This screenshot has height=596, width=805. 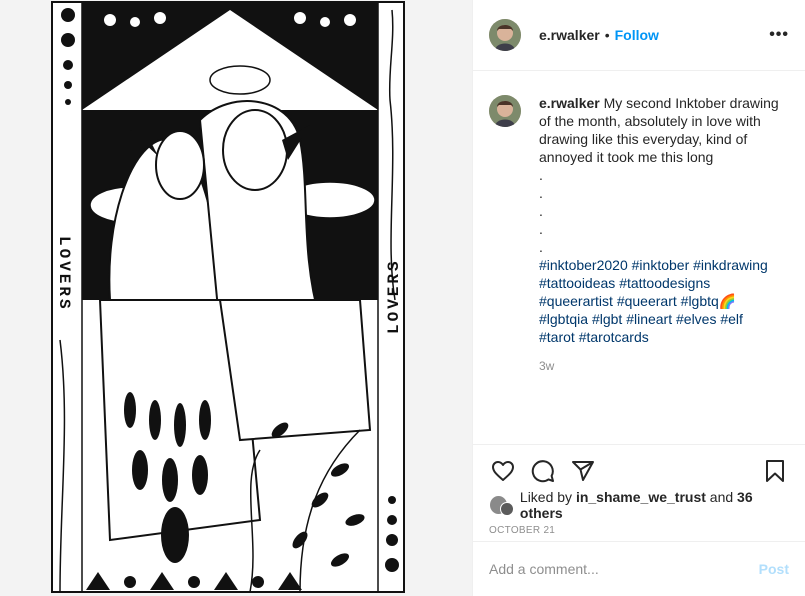 What do you see at coordinates (731, 319) in the screenshot?
I see `hashtag-link: #elf` at bounding box center [731, 319].